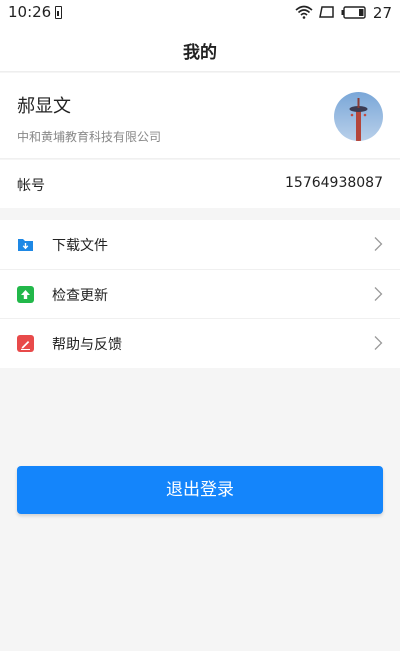 This screenshot has width=400, height=651. Describe the element at coordinates (334, 183) in the screenshot. I see `account-value: 15764938087` at that location.